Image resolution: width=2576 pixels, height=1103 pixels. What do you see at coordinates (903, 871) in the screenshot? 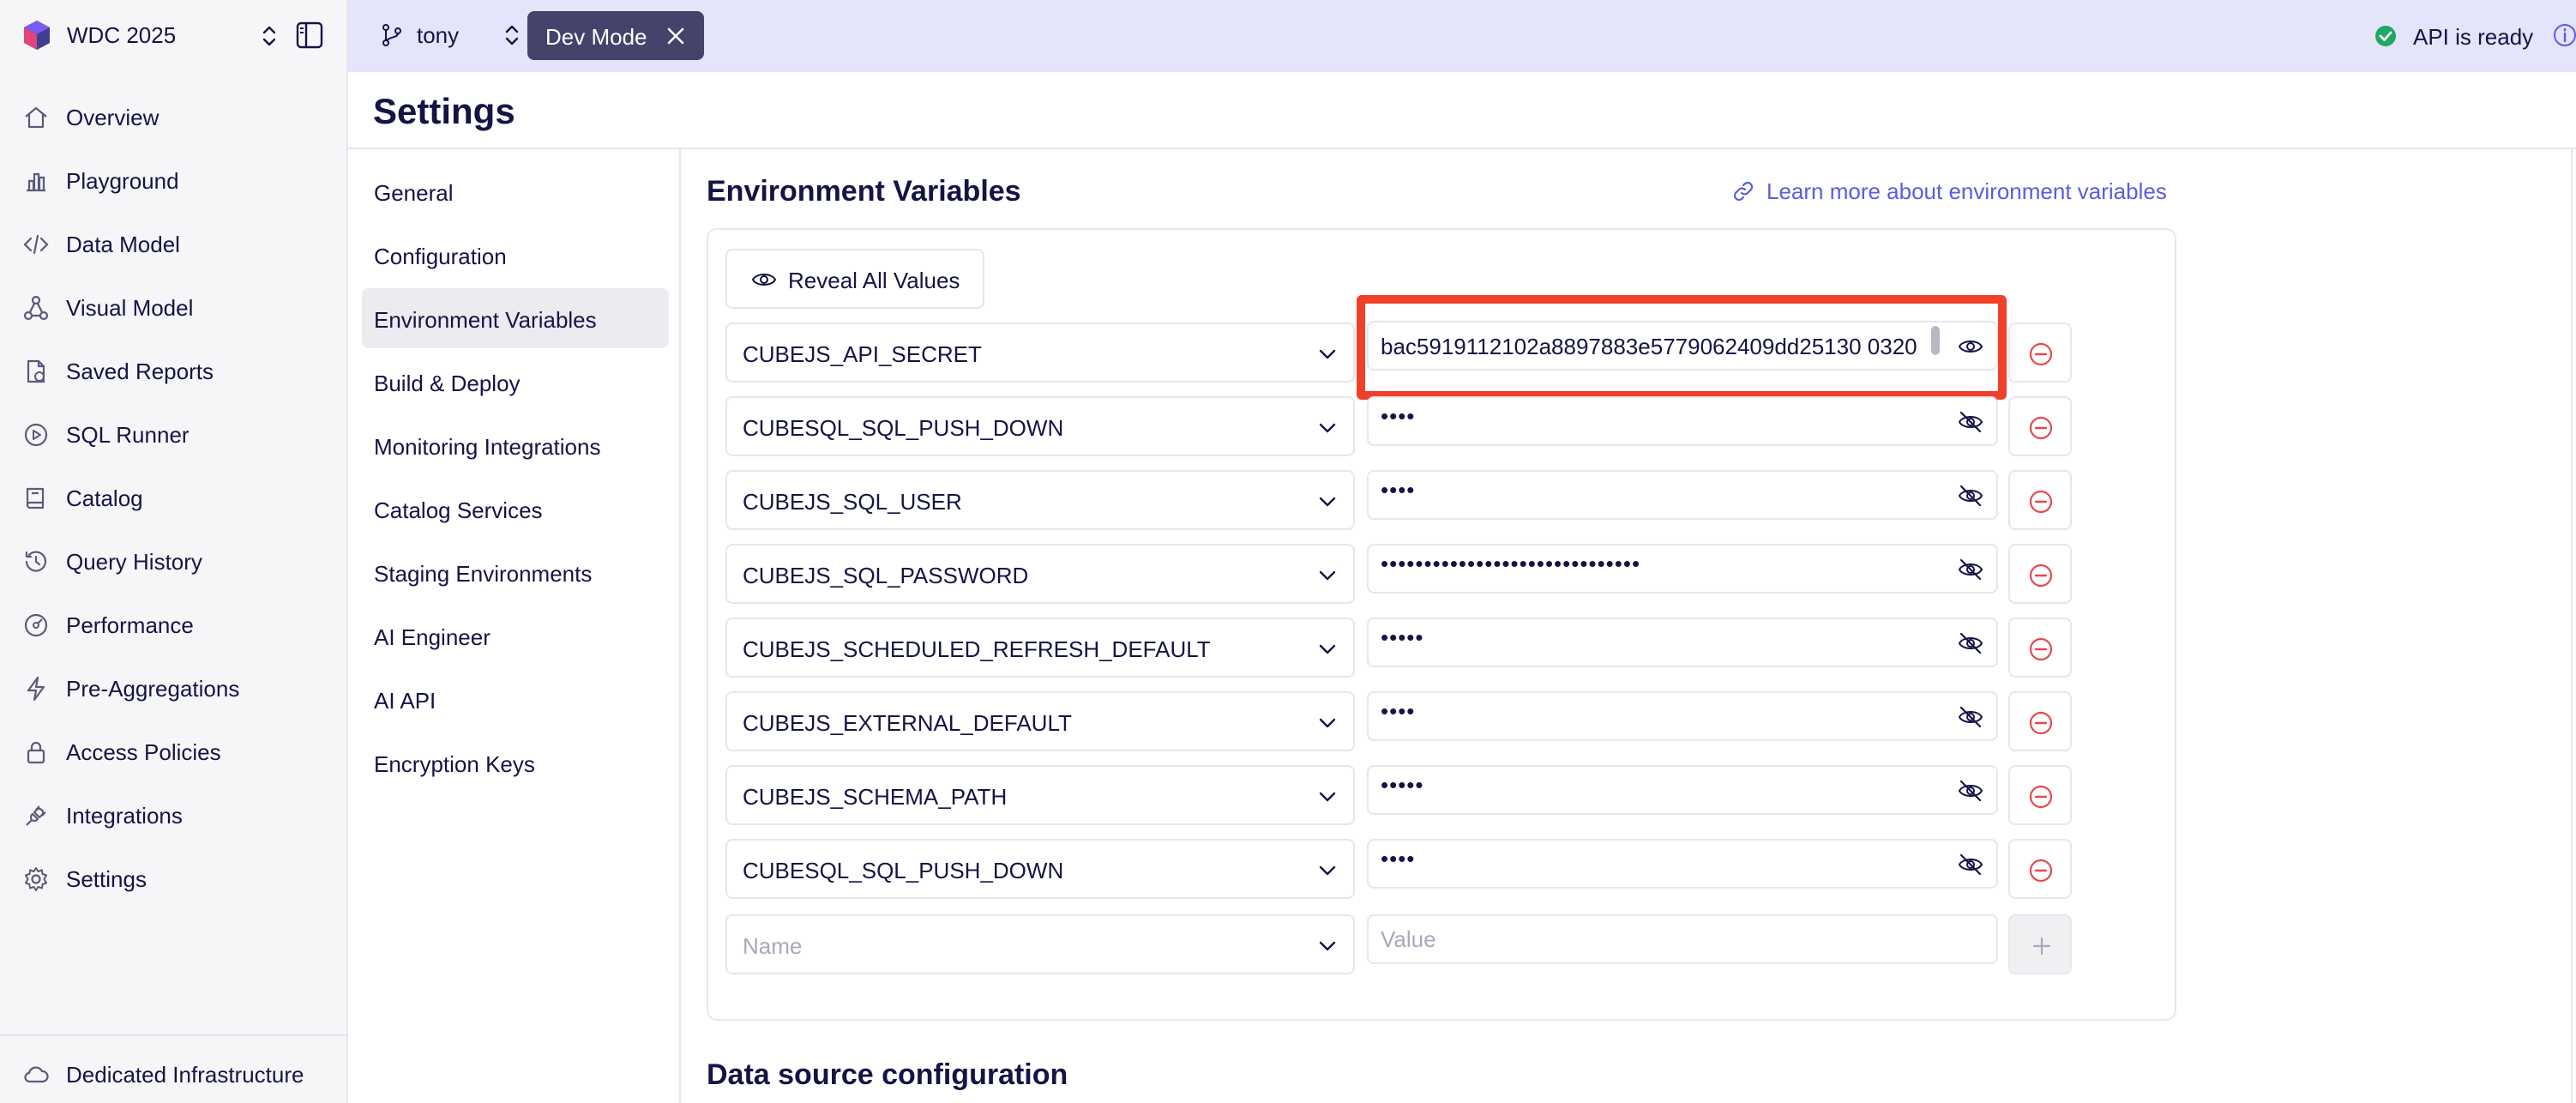
I see `env-var-name: CUBESQL_SQL_PUSH_DOWN` at bounding box center [903, 871].